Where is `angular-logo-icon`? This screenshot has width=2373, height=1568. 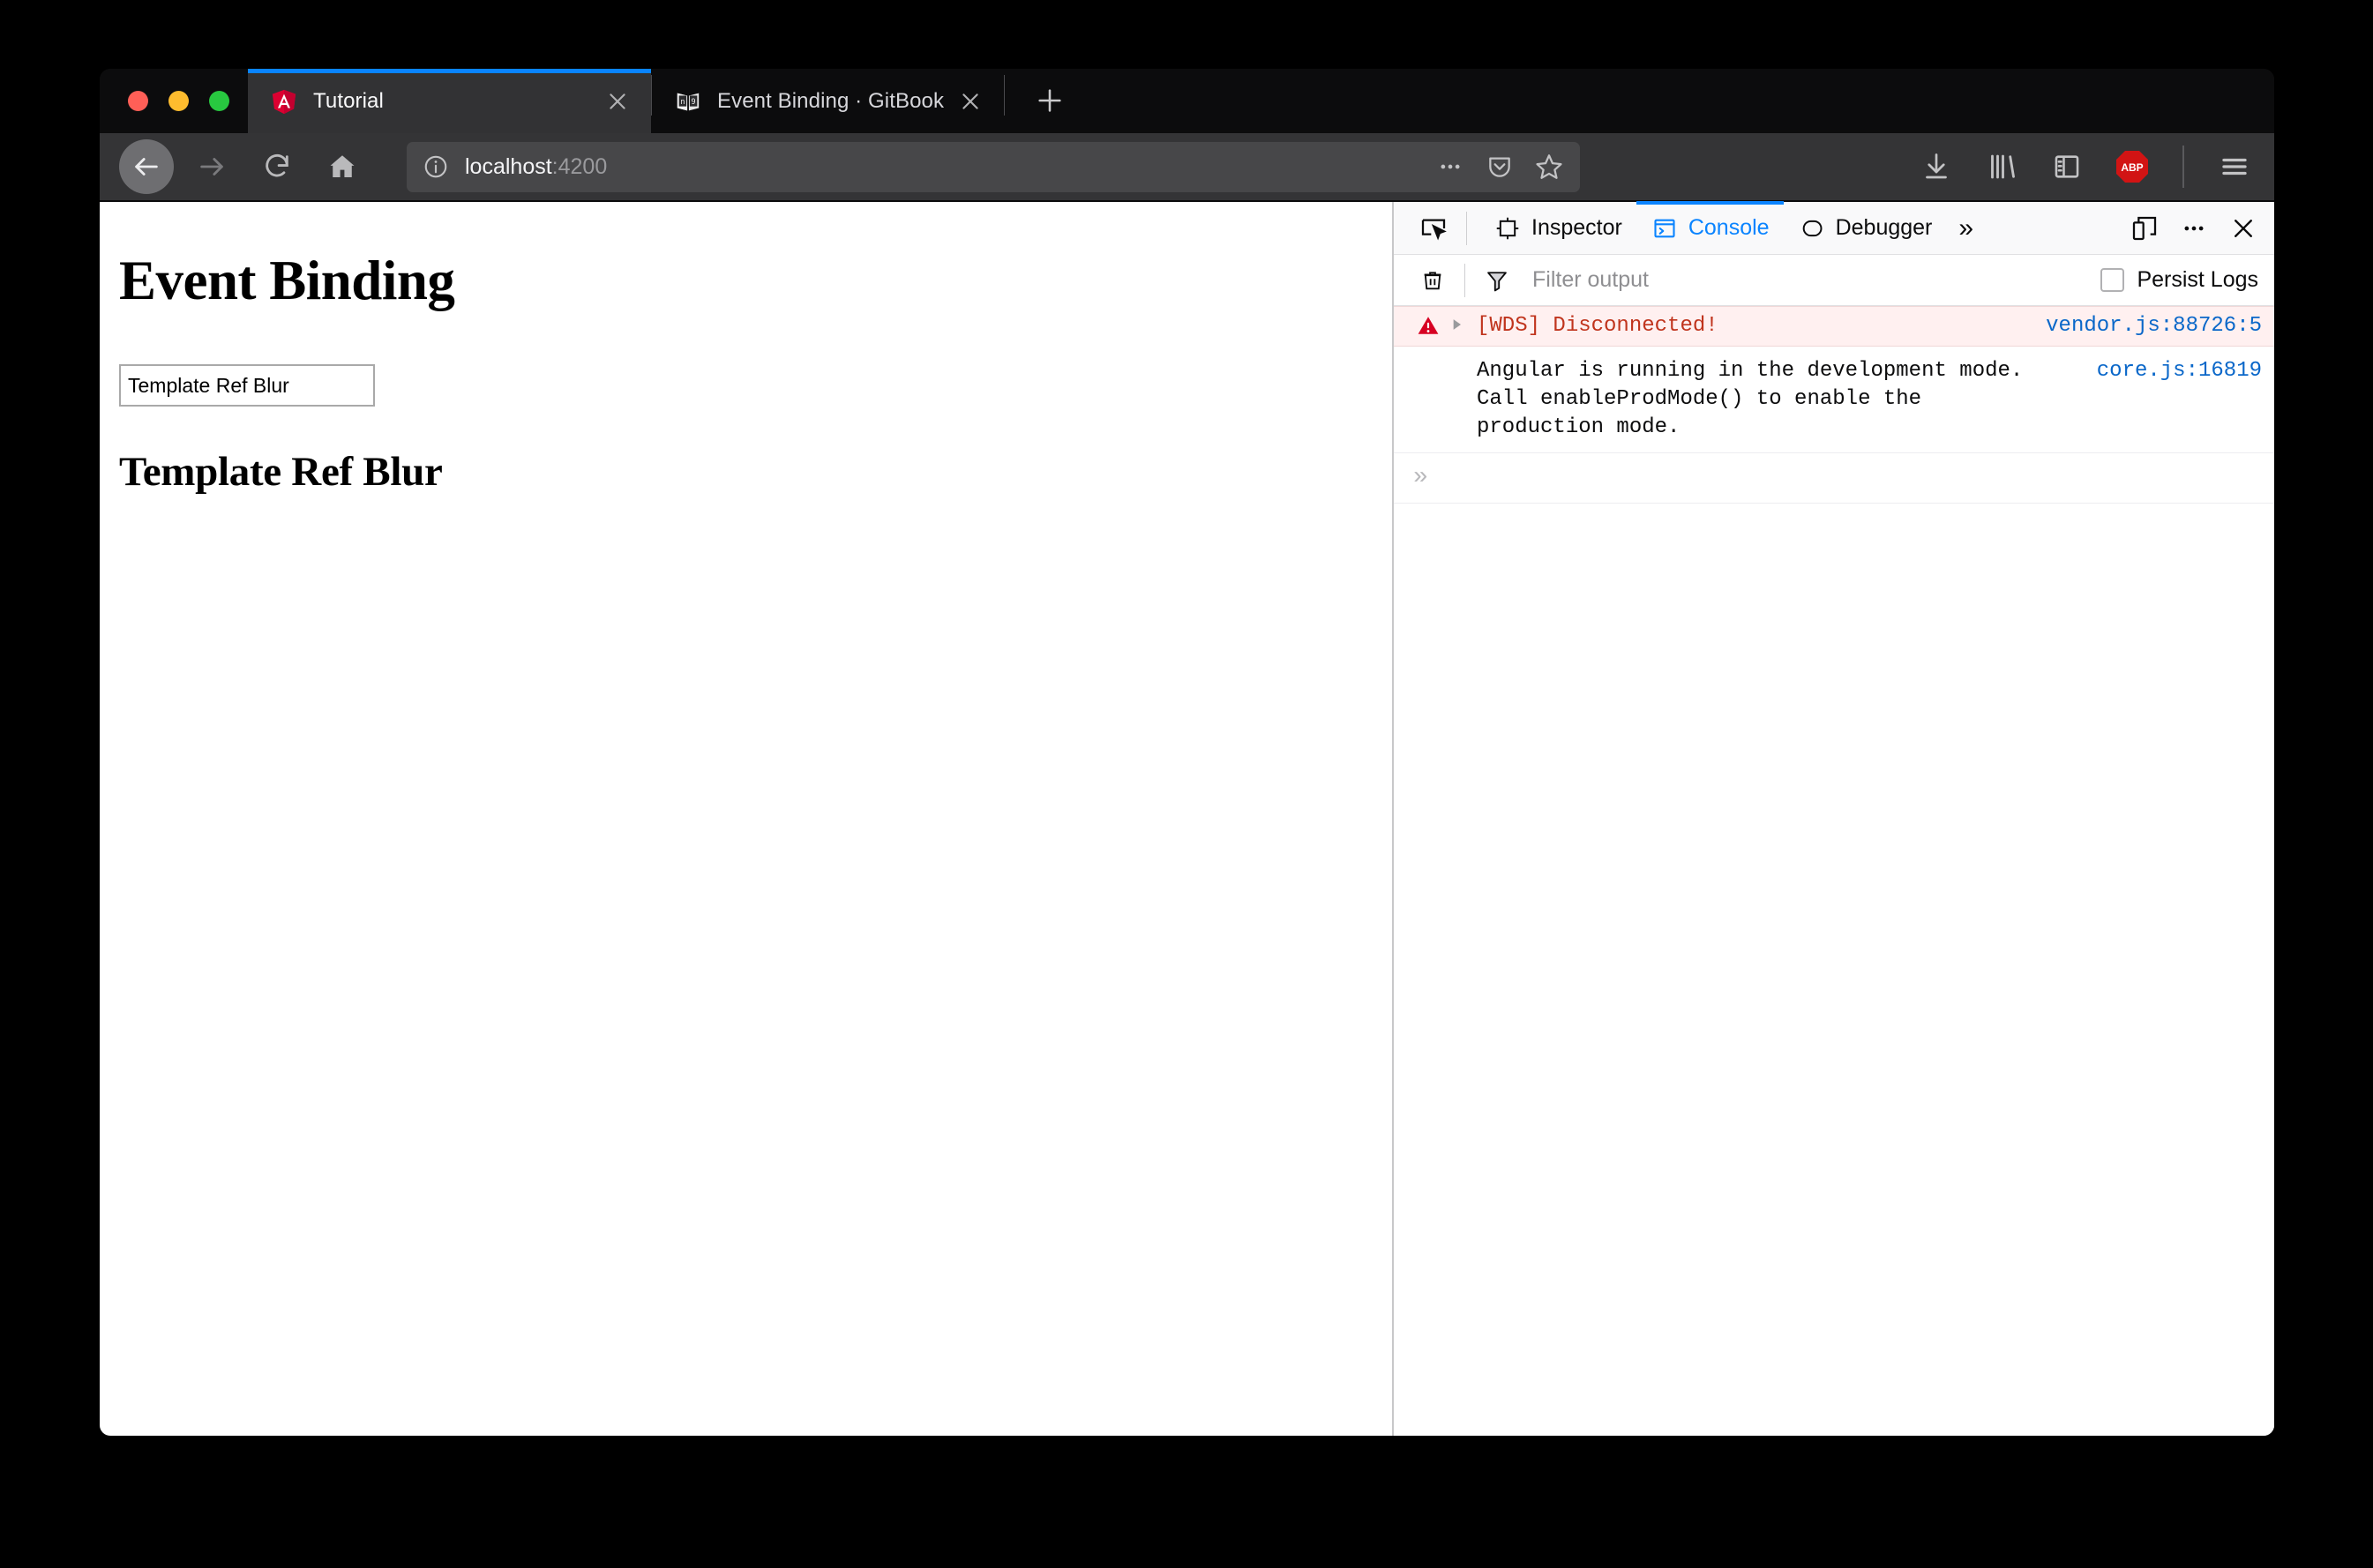
angular-logo-icon is located at coordinates (284, 101).